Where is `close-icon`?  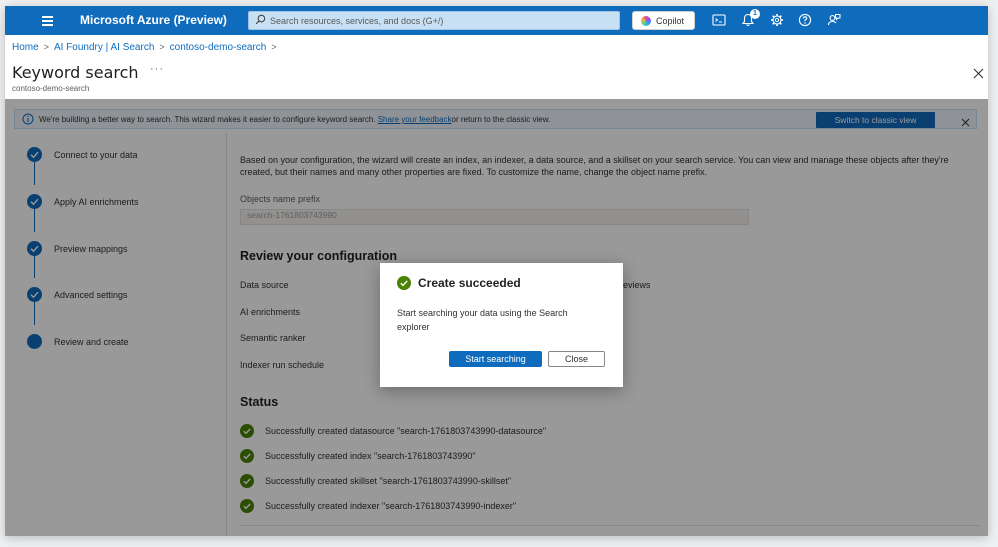
close-icon is located at coordinates (978, 73).